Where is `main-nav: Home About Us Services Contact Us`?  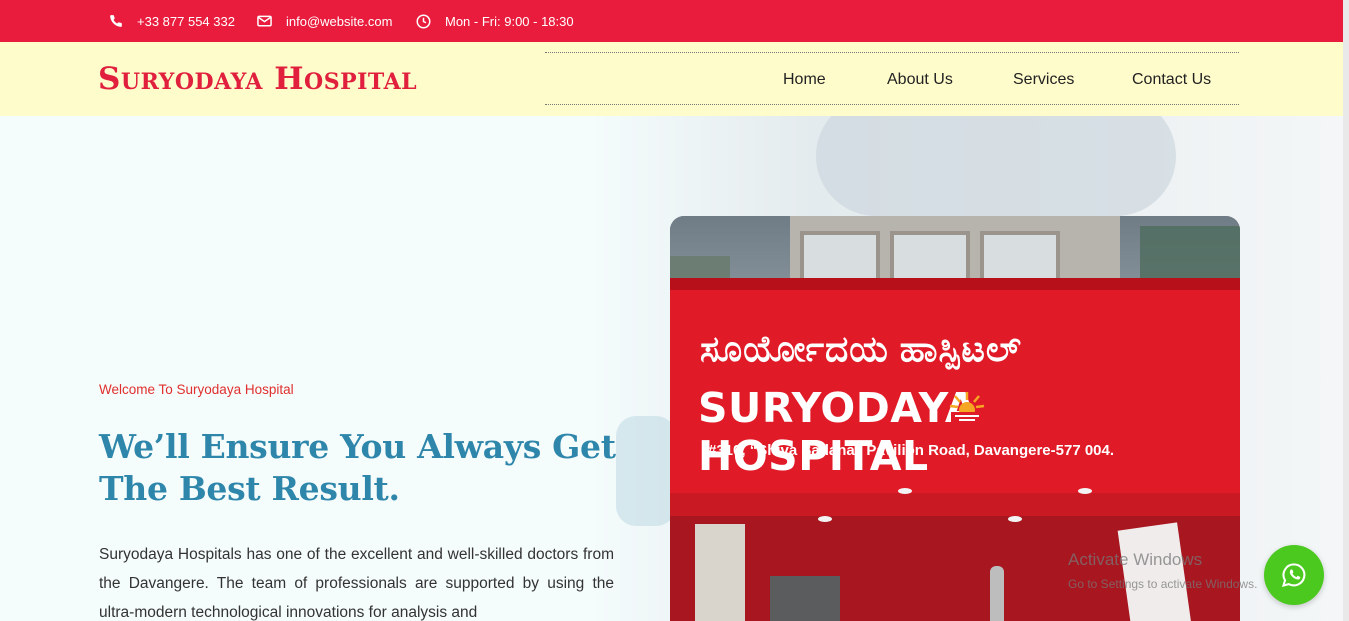 main-nav: Home About Us Services Contact Us is located at coordinates (892, 78).